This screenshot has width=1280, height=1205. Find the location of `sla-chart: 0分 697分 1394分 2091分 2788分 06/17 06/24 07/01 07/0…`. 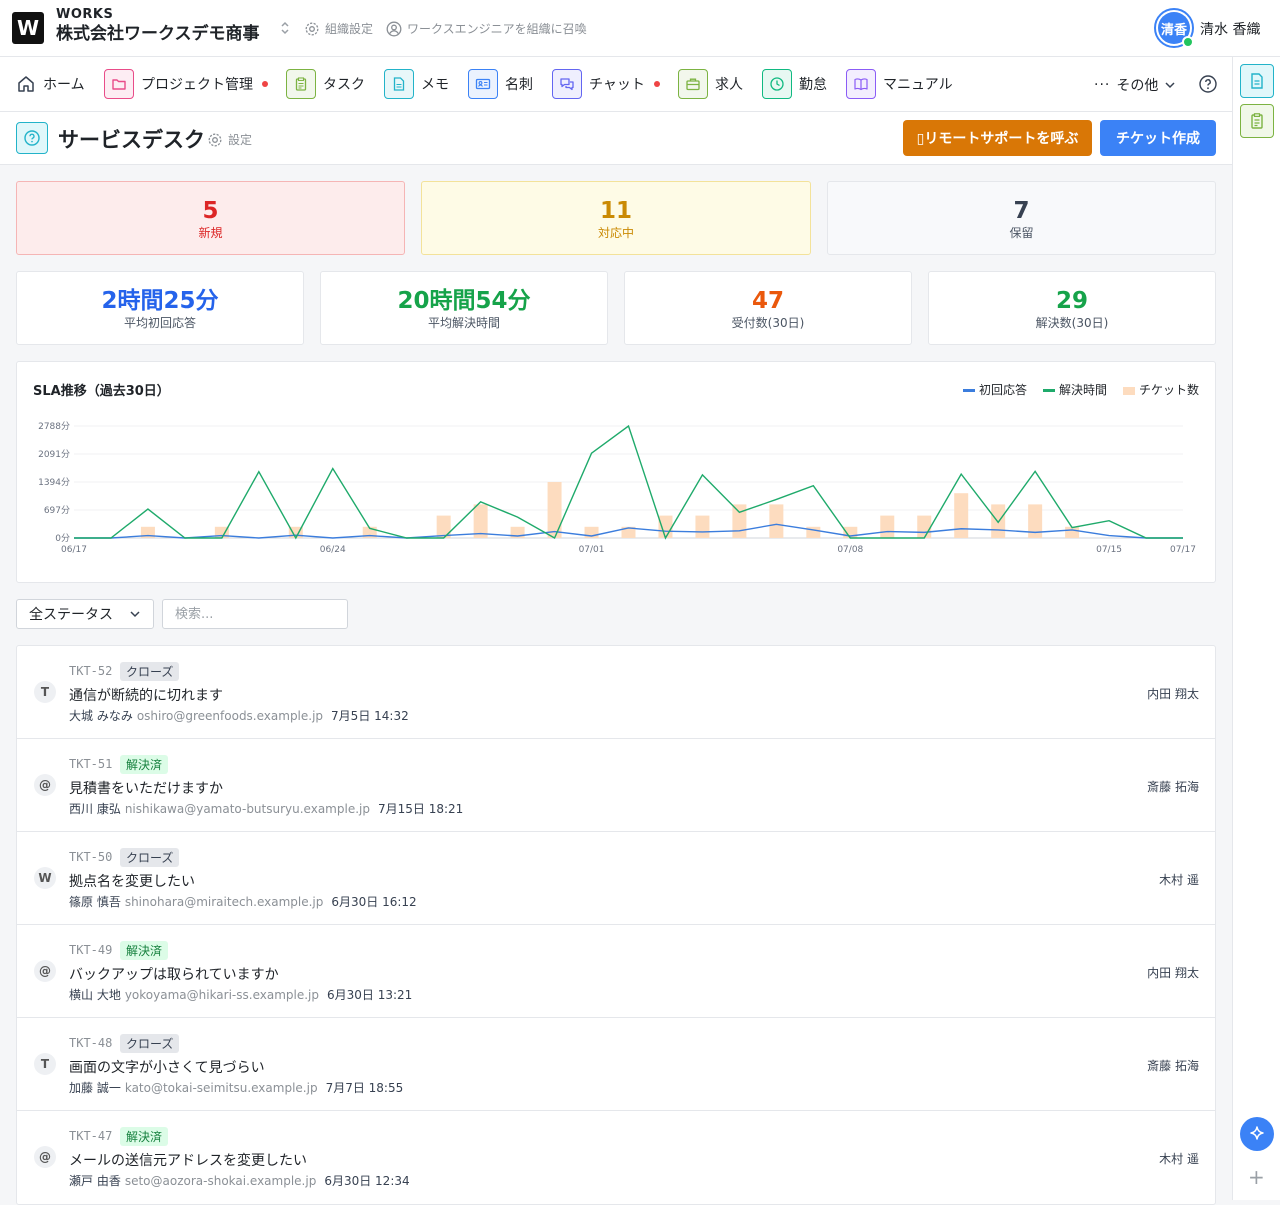

sla-chart: 0分 697分 1394分 2091分 2788分 06/17 06/24 07/01 07/0… is located at coordinates (617, 488).